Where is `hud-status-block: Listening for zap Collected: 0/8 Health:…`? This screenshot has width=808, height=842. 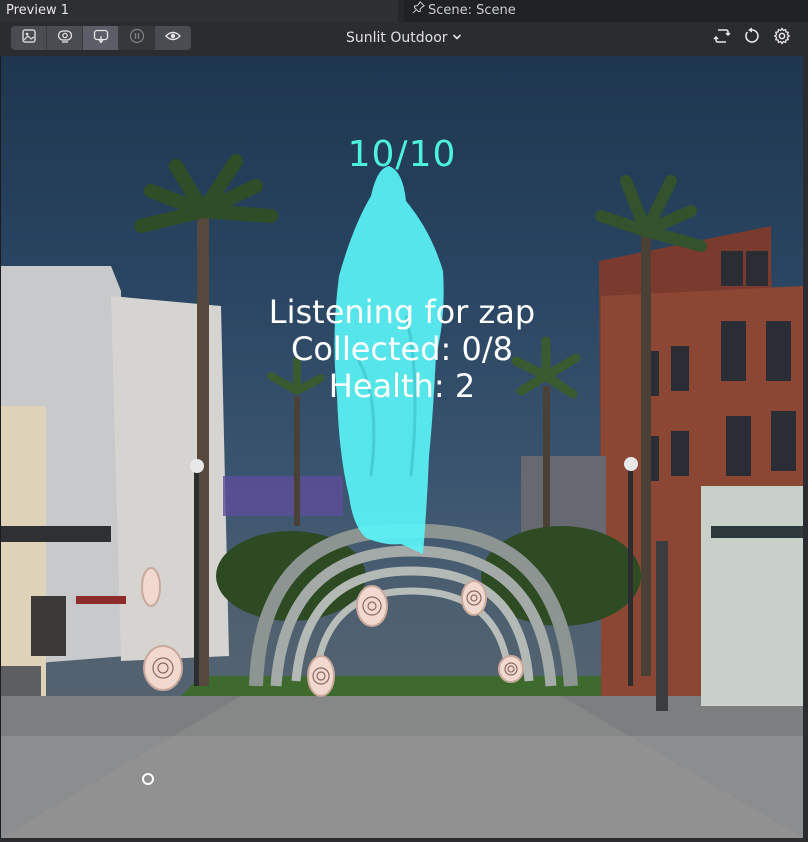 hud-status-block: Listening for zap Collected: 0/8 Health:… is located at coordinates (402, 349).